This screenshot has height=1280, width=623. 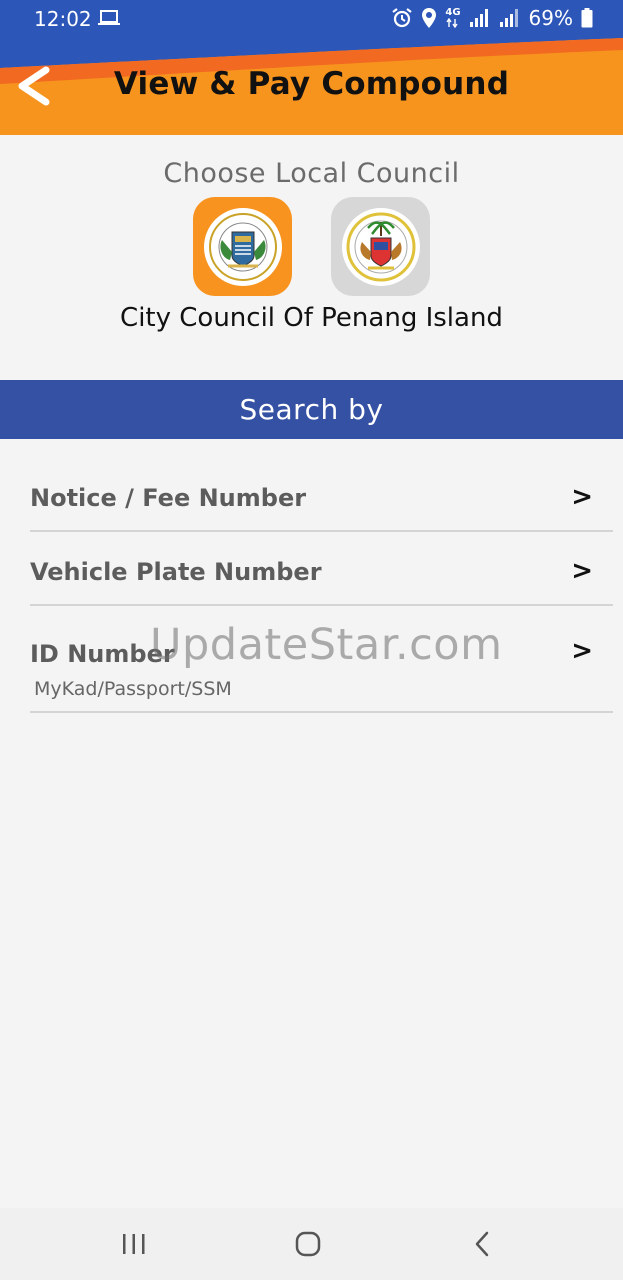 I want to click on data-arrows-icon, so click(x=452, y=23).